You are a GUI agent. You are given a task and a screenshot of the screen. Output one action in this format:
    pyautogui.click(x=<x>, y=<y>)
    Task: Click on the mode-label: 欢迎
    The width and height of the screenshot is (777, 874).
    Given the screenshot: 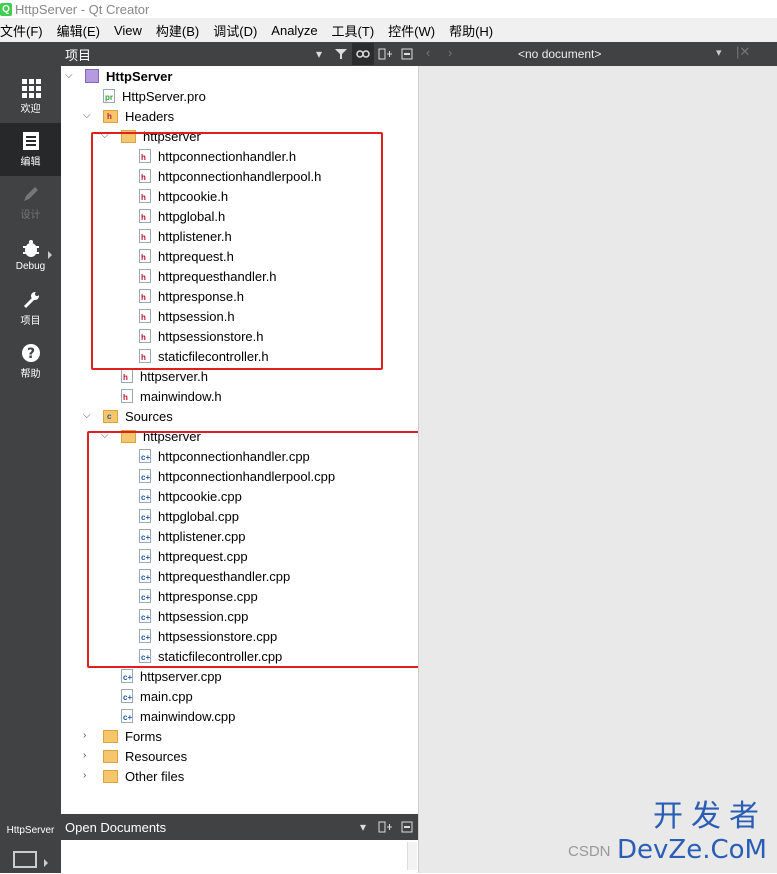 What is the action you would take?
    pyautogui.click(x=30, y=109)
    